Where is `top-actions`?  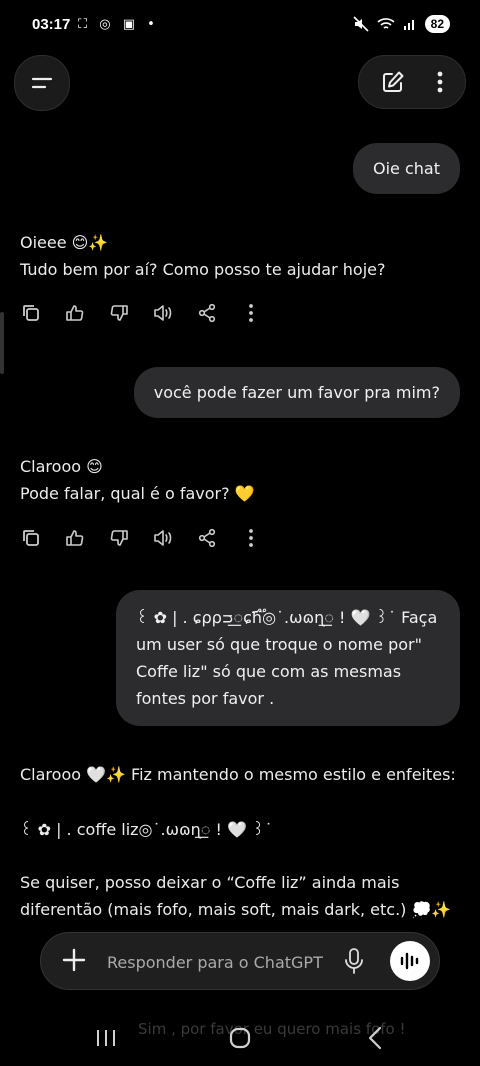
top-actions is located at coordinates (412, 82).